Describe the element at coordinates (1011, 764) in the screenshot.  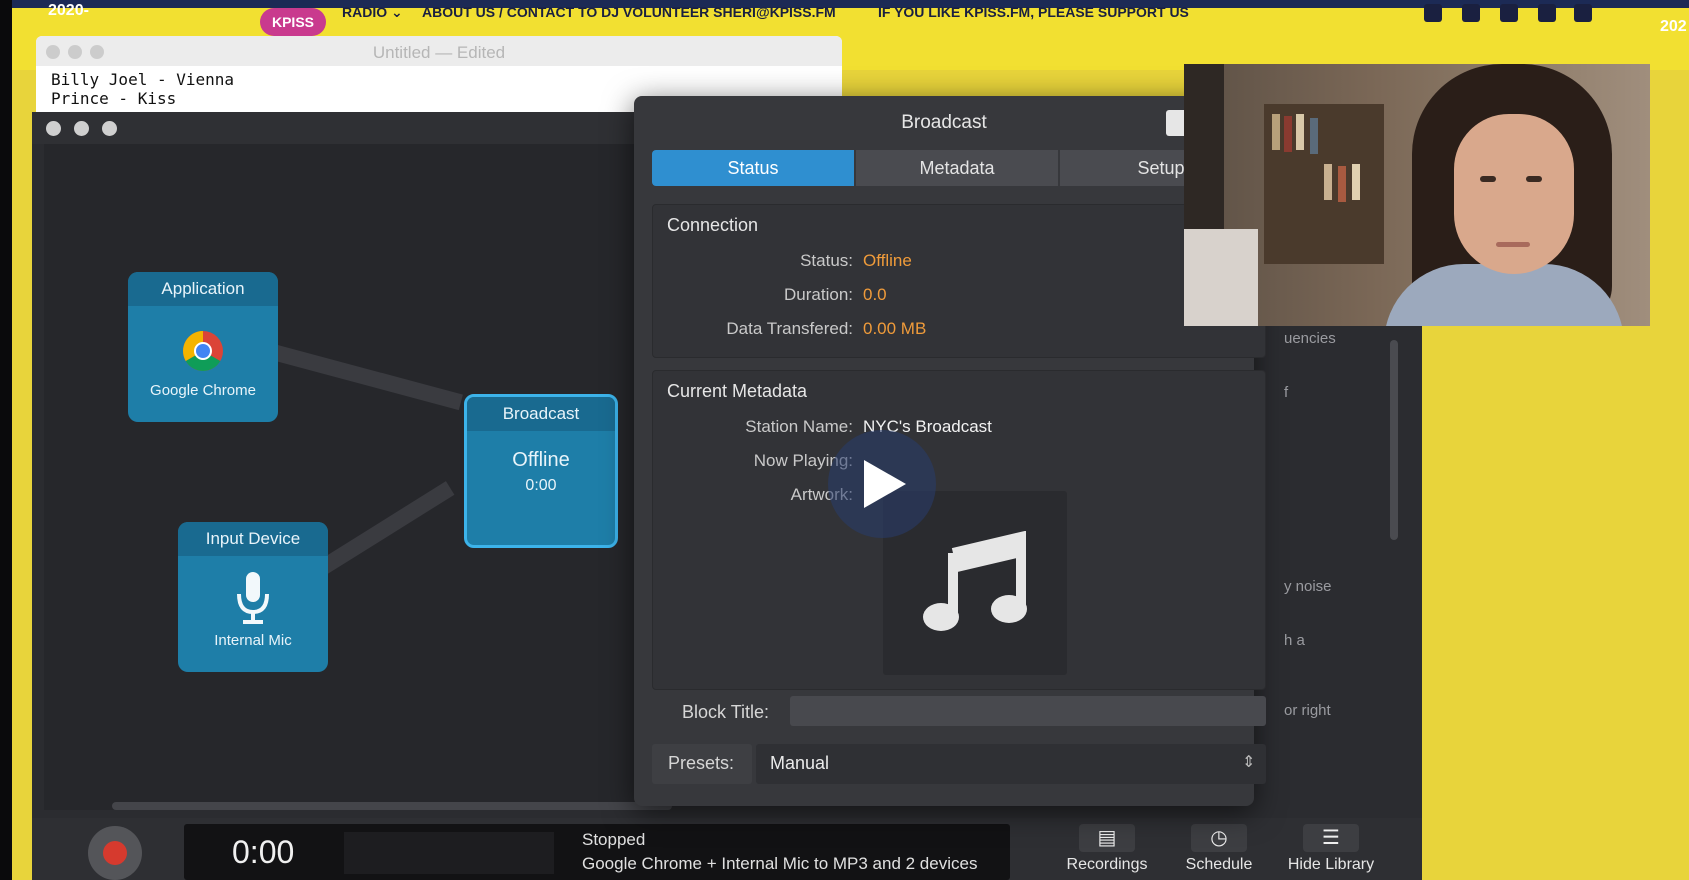
I see `presets-select: Manual ⇕` at that location.